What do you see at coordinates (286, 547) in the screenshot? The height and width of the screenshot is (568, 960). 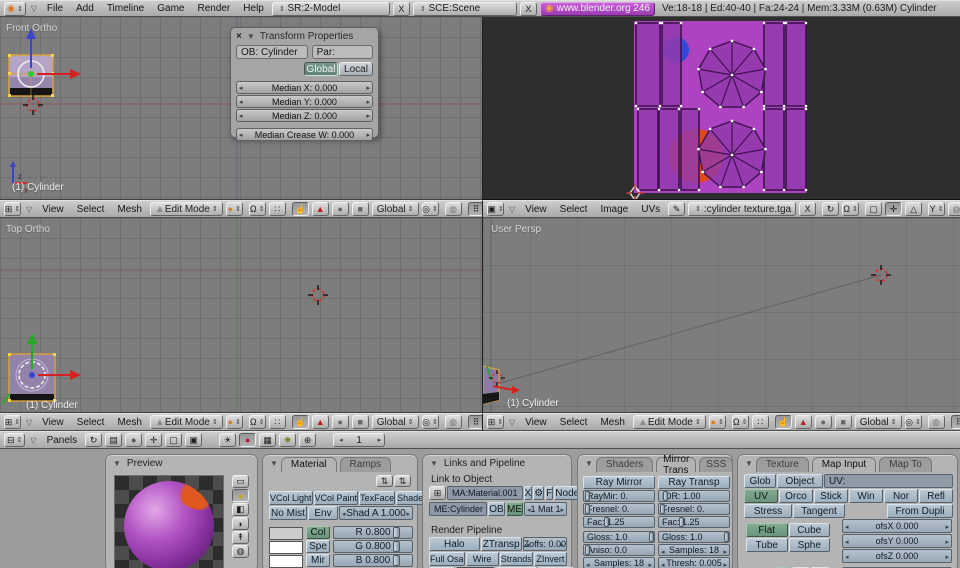 I see `specular-color-swatch` at bounding box center [286, 547].